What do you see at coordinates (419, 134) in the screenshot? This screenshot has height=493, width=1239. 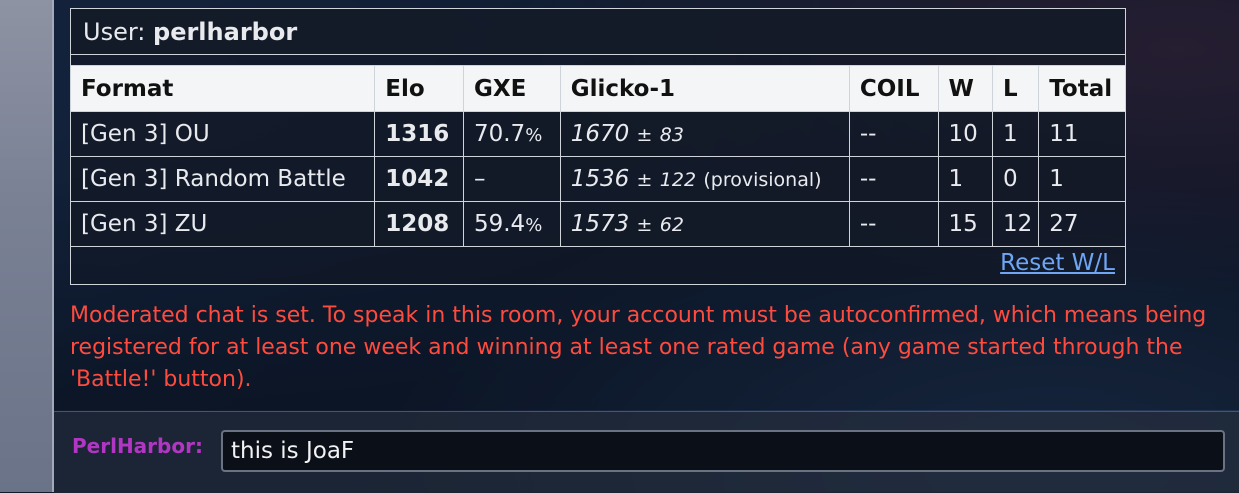 I see `elo-cell: 1316` at bounding box center [419, 134].